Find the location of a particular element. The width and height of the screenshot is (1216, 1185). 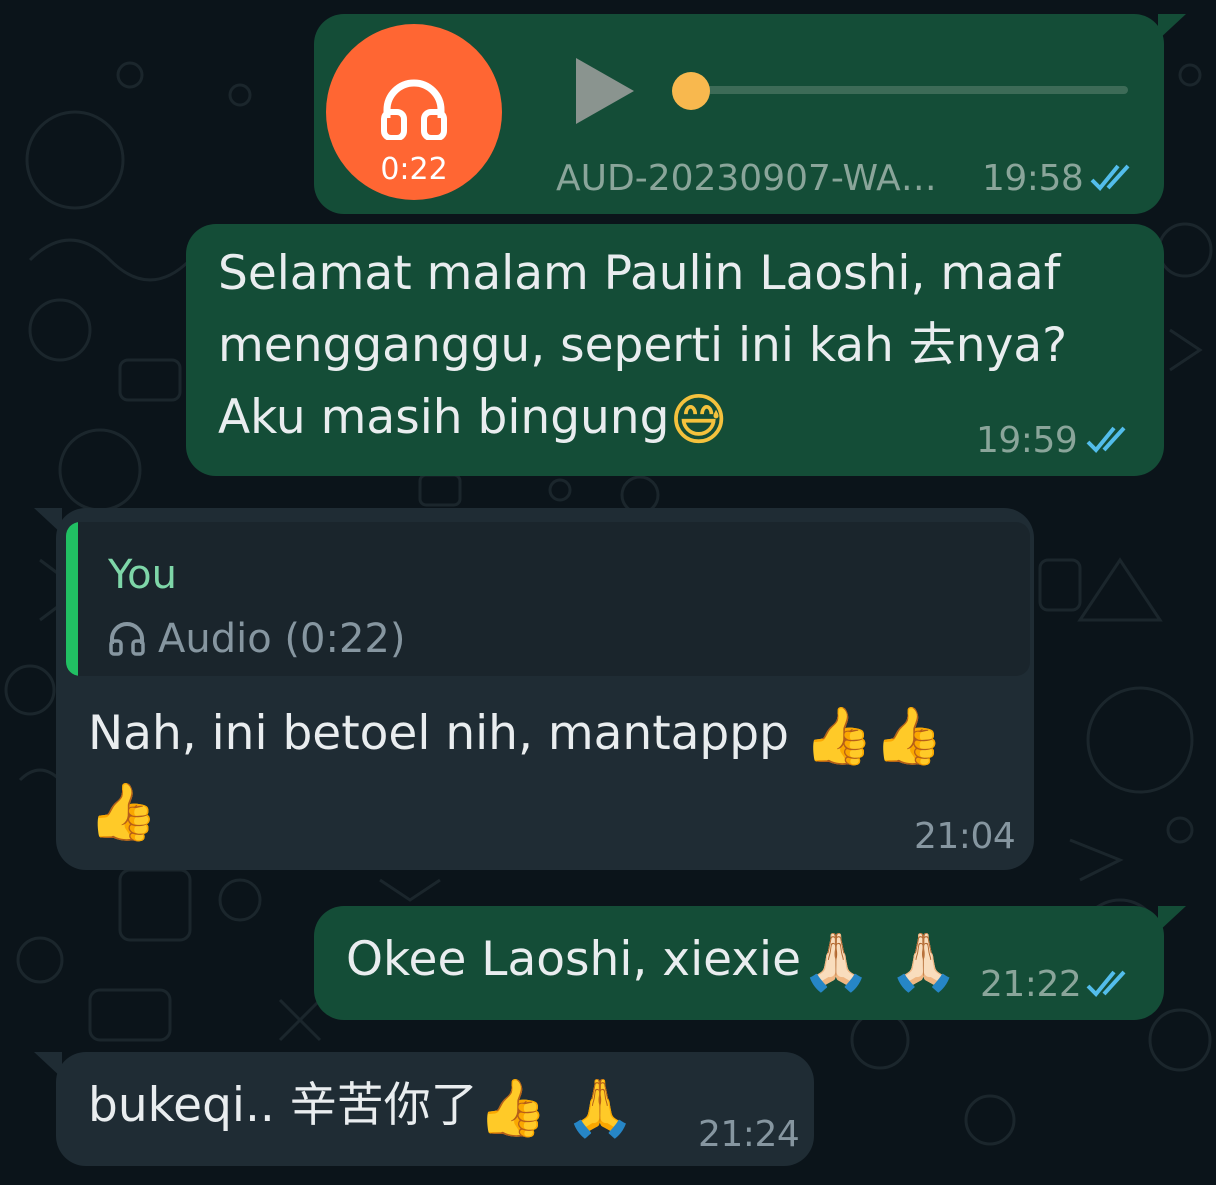

message-text: bukeqi.. 辛苦你了👍 🙏 is located at coordinates (362, 1108).